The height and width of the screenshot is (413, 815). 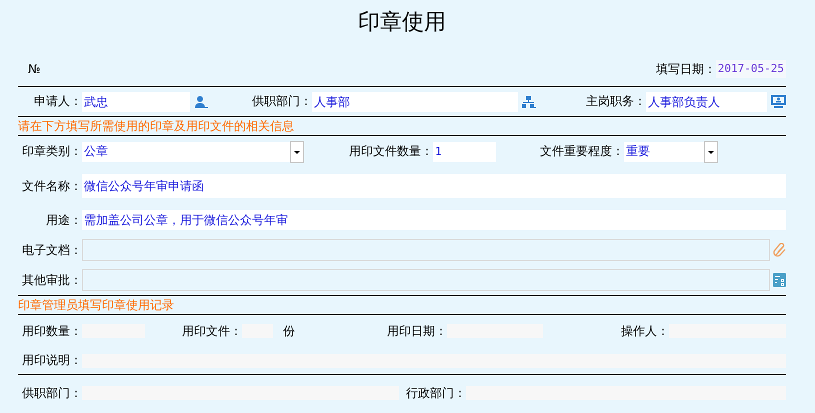 I want to click on field-label: 用印数量：, so click(x=51, y=331).